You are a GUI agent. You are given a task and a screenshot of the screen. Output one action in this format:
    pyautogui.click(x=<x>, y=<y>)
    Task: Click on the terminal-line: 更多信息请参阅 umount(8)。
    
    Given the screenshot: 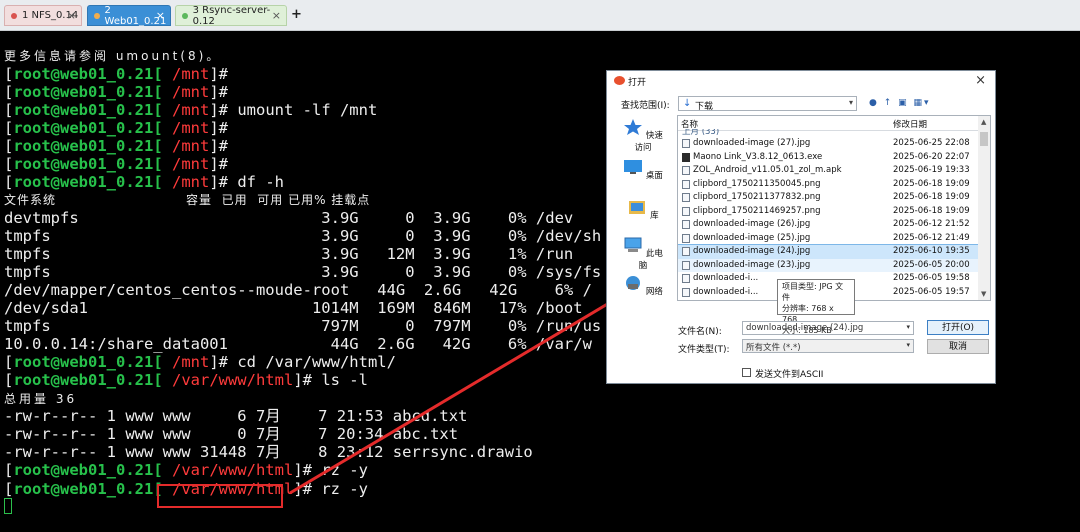 What is the action you would take?
    pyautogui.click(x=113, y=56)
    